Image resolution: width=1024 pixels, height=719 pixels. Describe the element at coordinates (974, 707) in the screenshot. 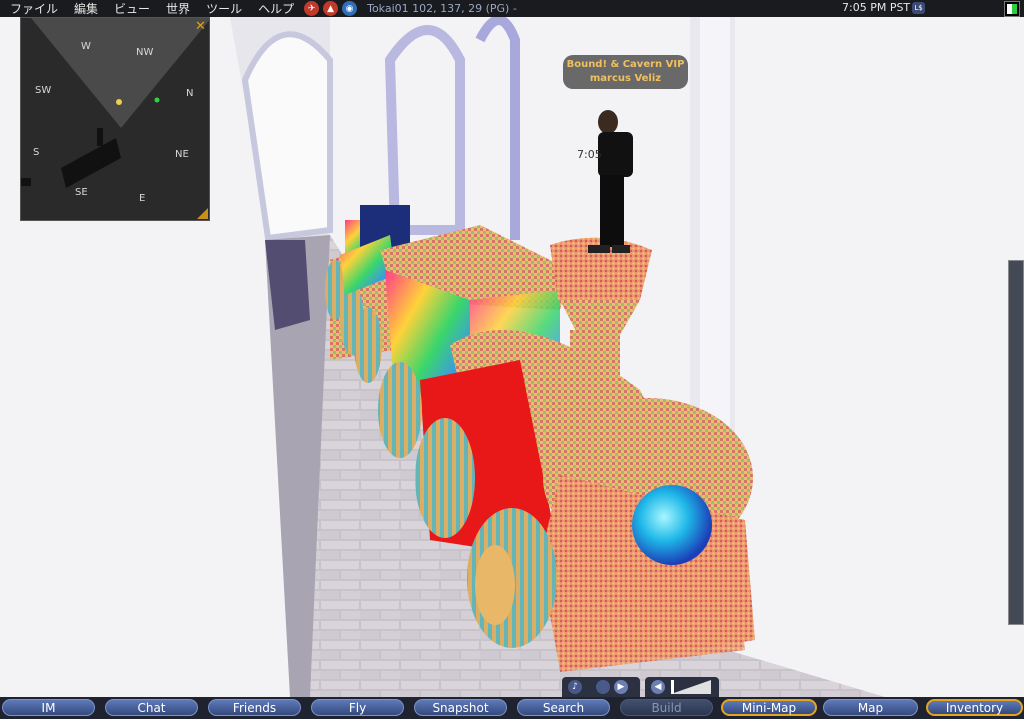

I see `inventory-button: Inventory` at that location.